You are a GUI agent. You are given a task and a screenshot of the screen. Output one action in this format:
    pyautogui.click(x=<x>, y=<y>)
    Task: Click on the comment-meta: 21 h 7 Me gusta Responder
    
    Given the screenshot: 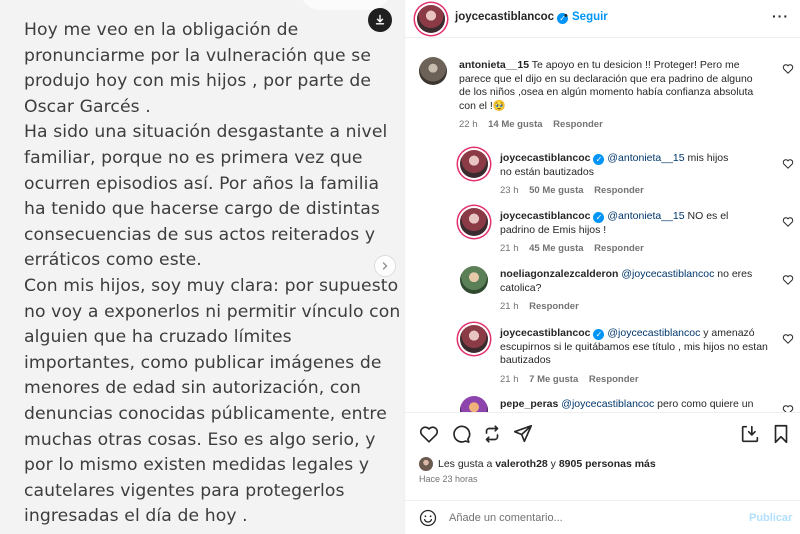 What is the action you would take?
    pyautogui.click(x=635, y=379)
    